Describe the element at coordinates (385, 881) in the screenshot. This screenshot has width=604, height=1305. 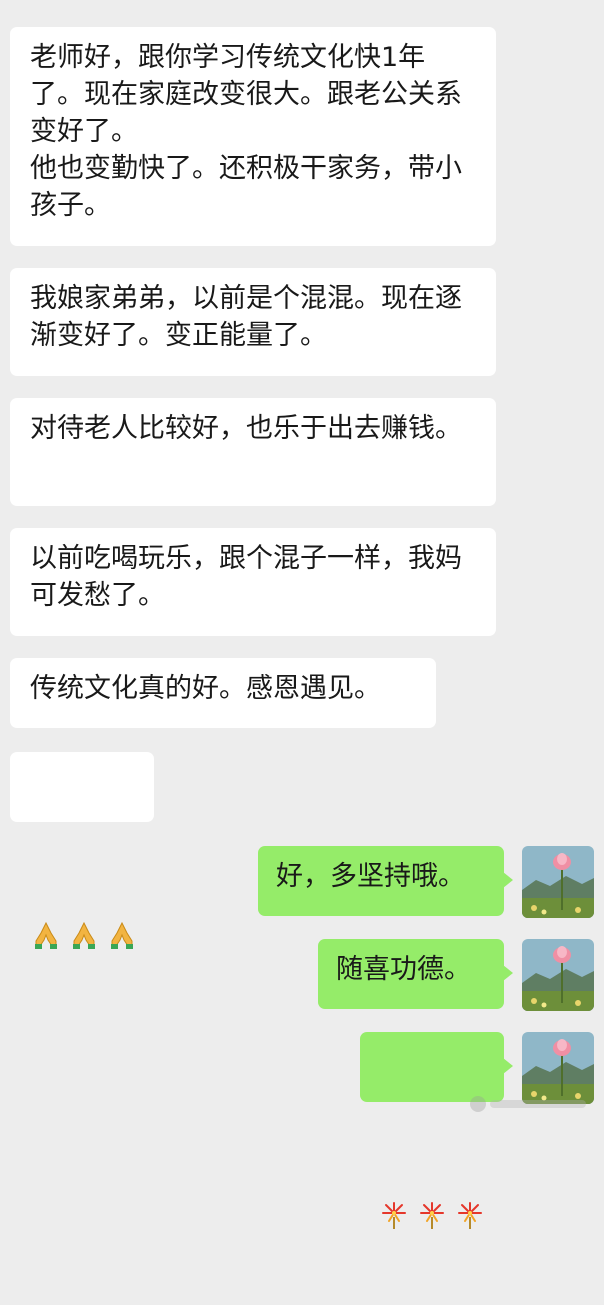
I see `message-bubble-outgoing: 好，多坚持哦。` at that location.